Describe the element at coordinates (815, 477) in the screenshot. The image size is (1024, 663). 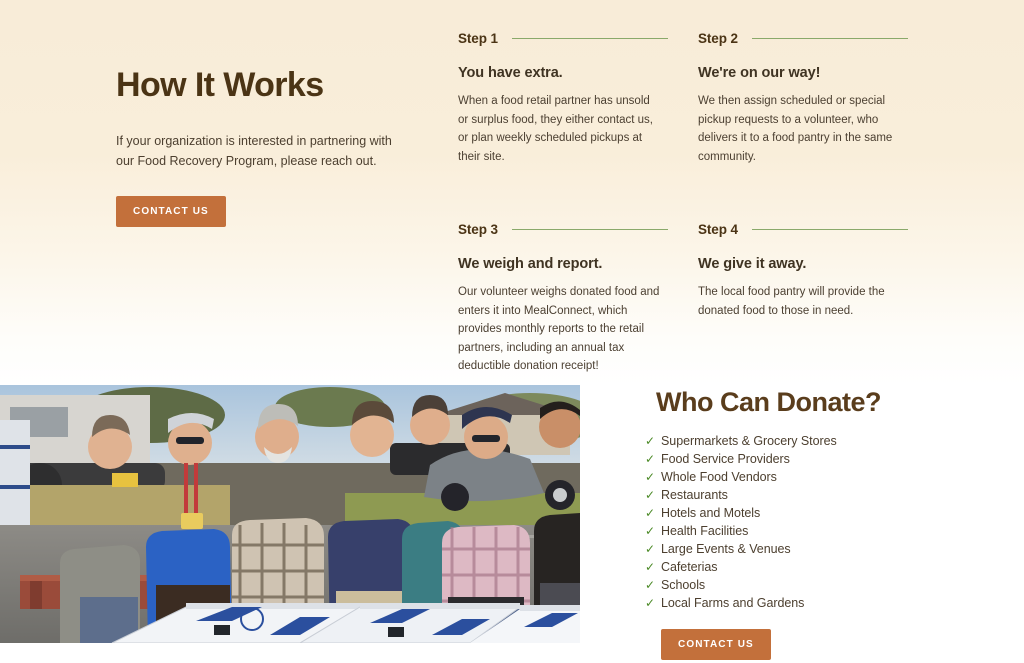
I see `list-item: ✓ Whole Food Vendors` at that location.